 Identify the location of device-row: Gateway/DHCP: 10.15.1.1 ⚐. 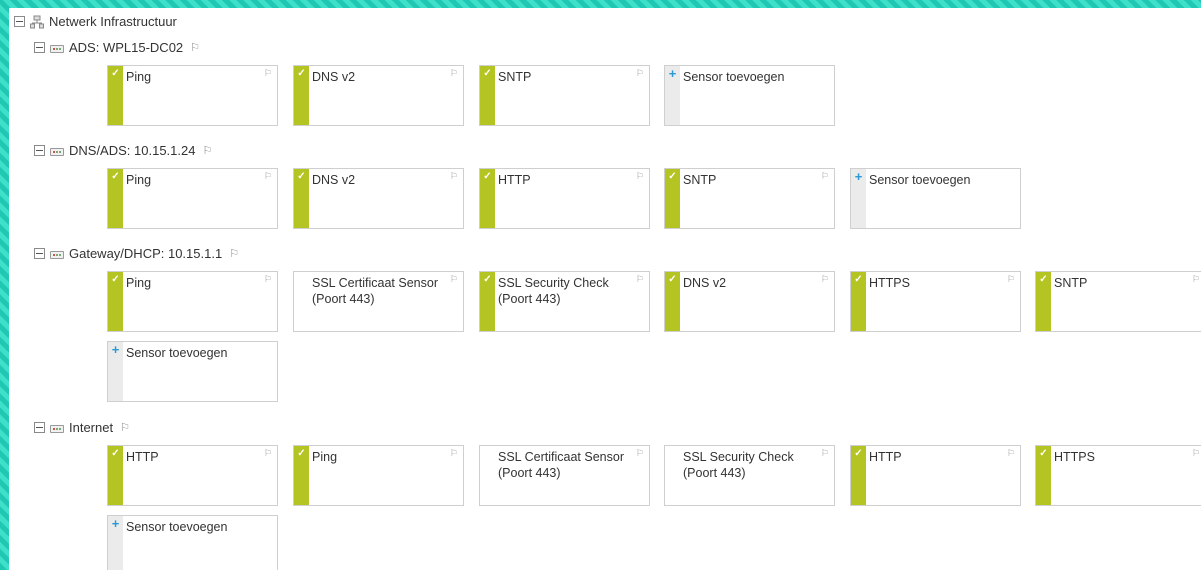
(136, 253).